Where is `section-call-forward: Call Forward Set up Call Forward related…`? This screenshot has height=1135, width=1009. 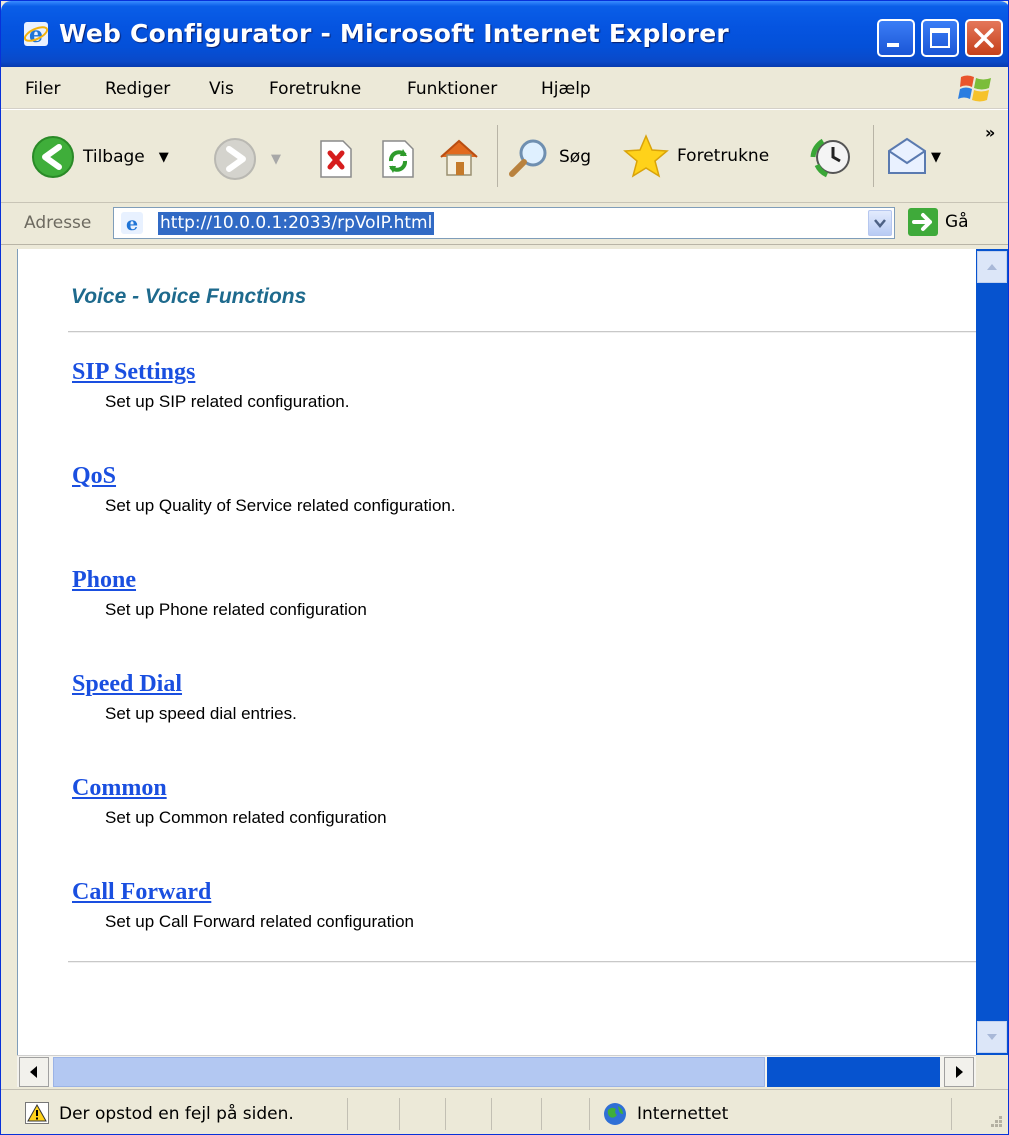
section-call-forward: Call Forward Set up Call Forward related… is located at coordinates (243, 905).